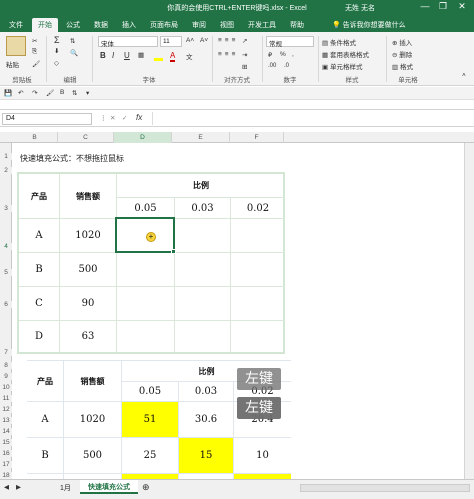 The height and width of the screenshot is (499, 474). I want to click on row-header: 18, so click(6, 475).